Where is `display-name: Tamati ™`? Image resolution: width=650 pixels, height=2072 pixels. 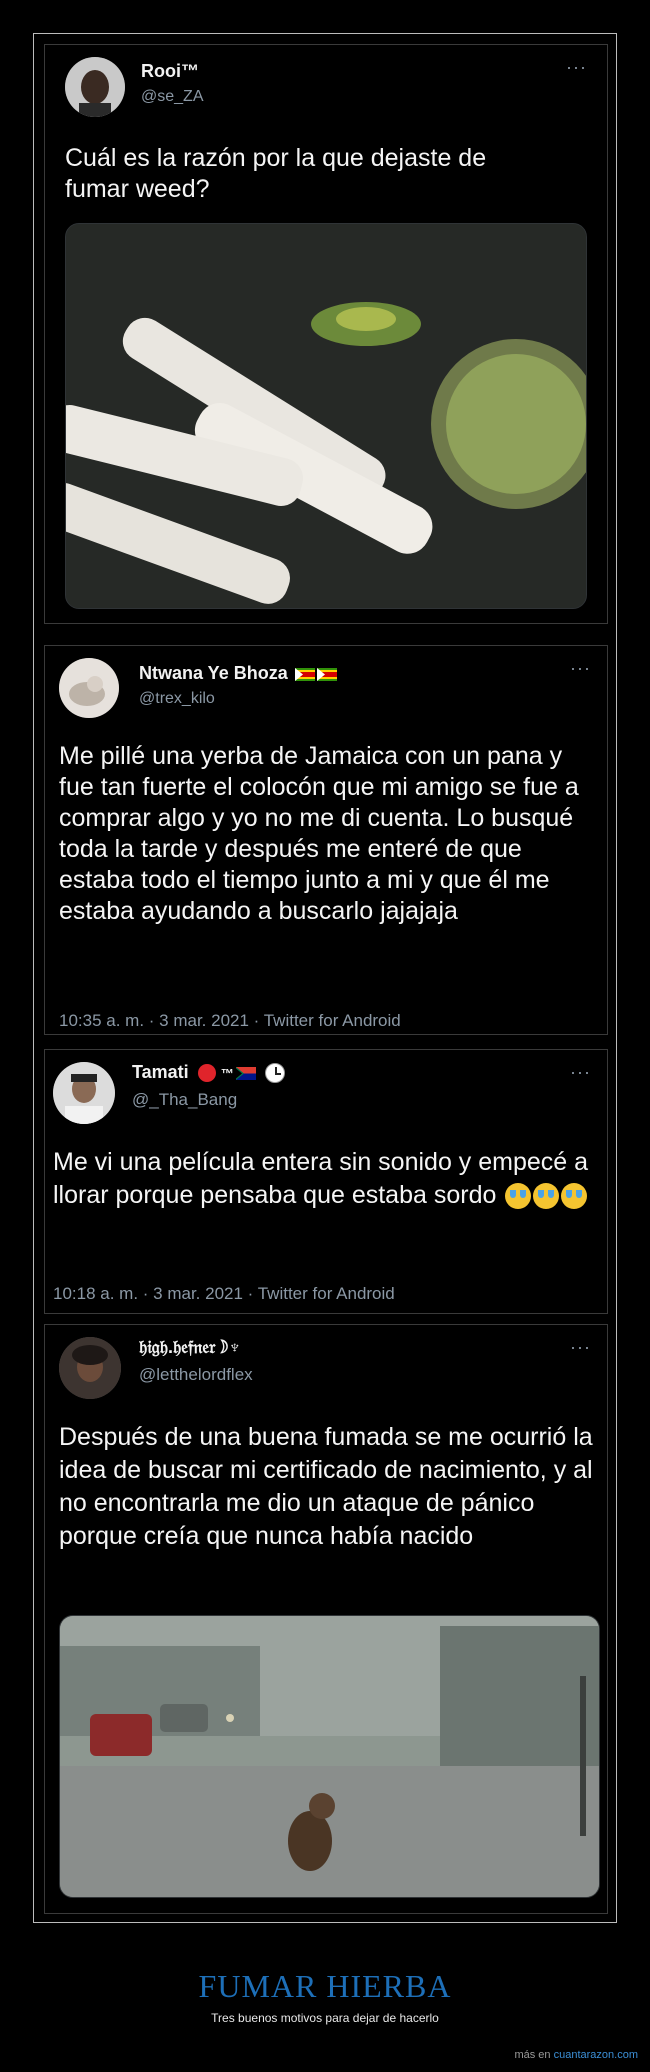 display-name: Tamati ™ is located at coordinates (208, 1073).